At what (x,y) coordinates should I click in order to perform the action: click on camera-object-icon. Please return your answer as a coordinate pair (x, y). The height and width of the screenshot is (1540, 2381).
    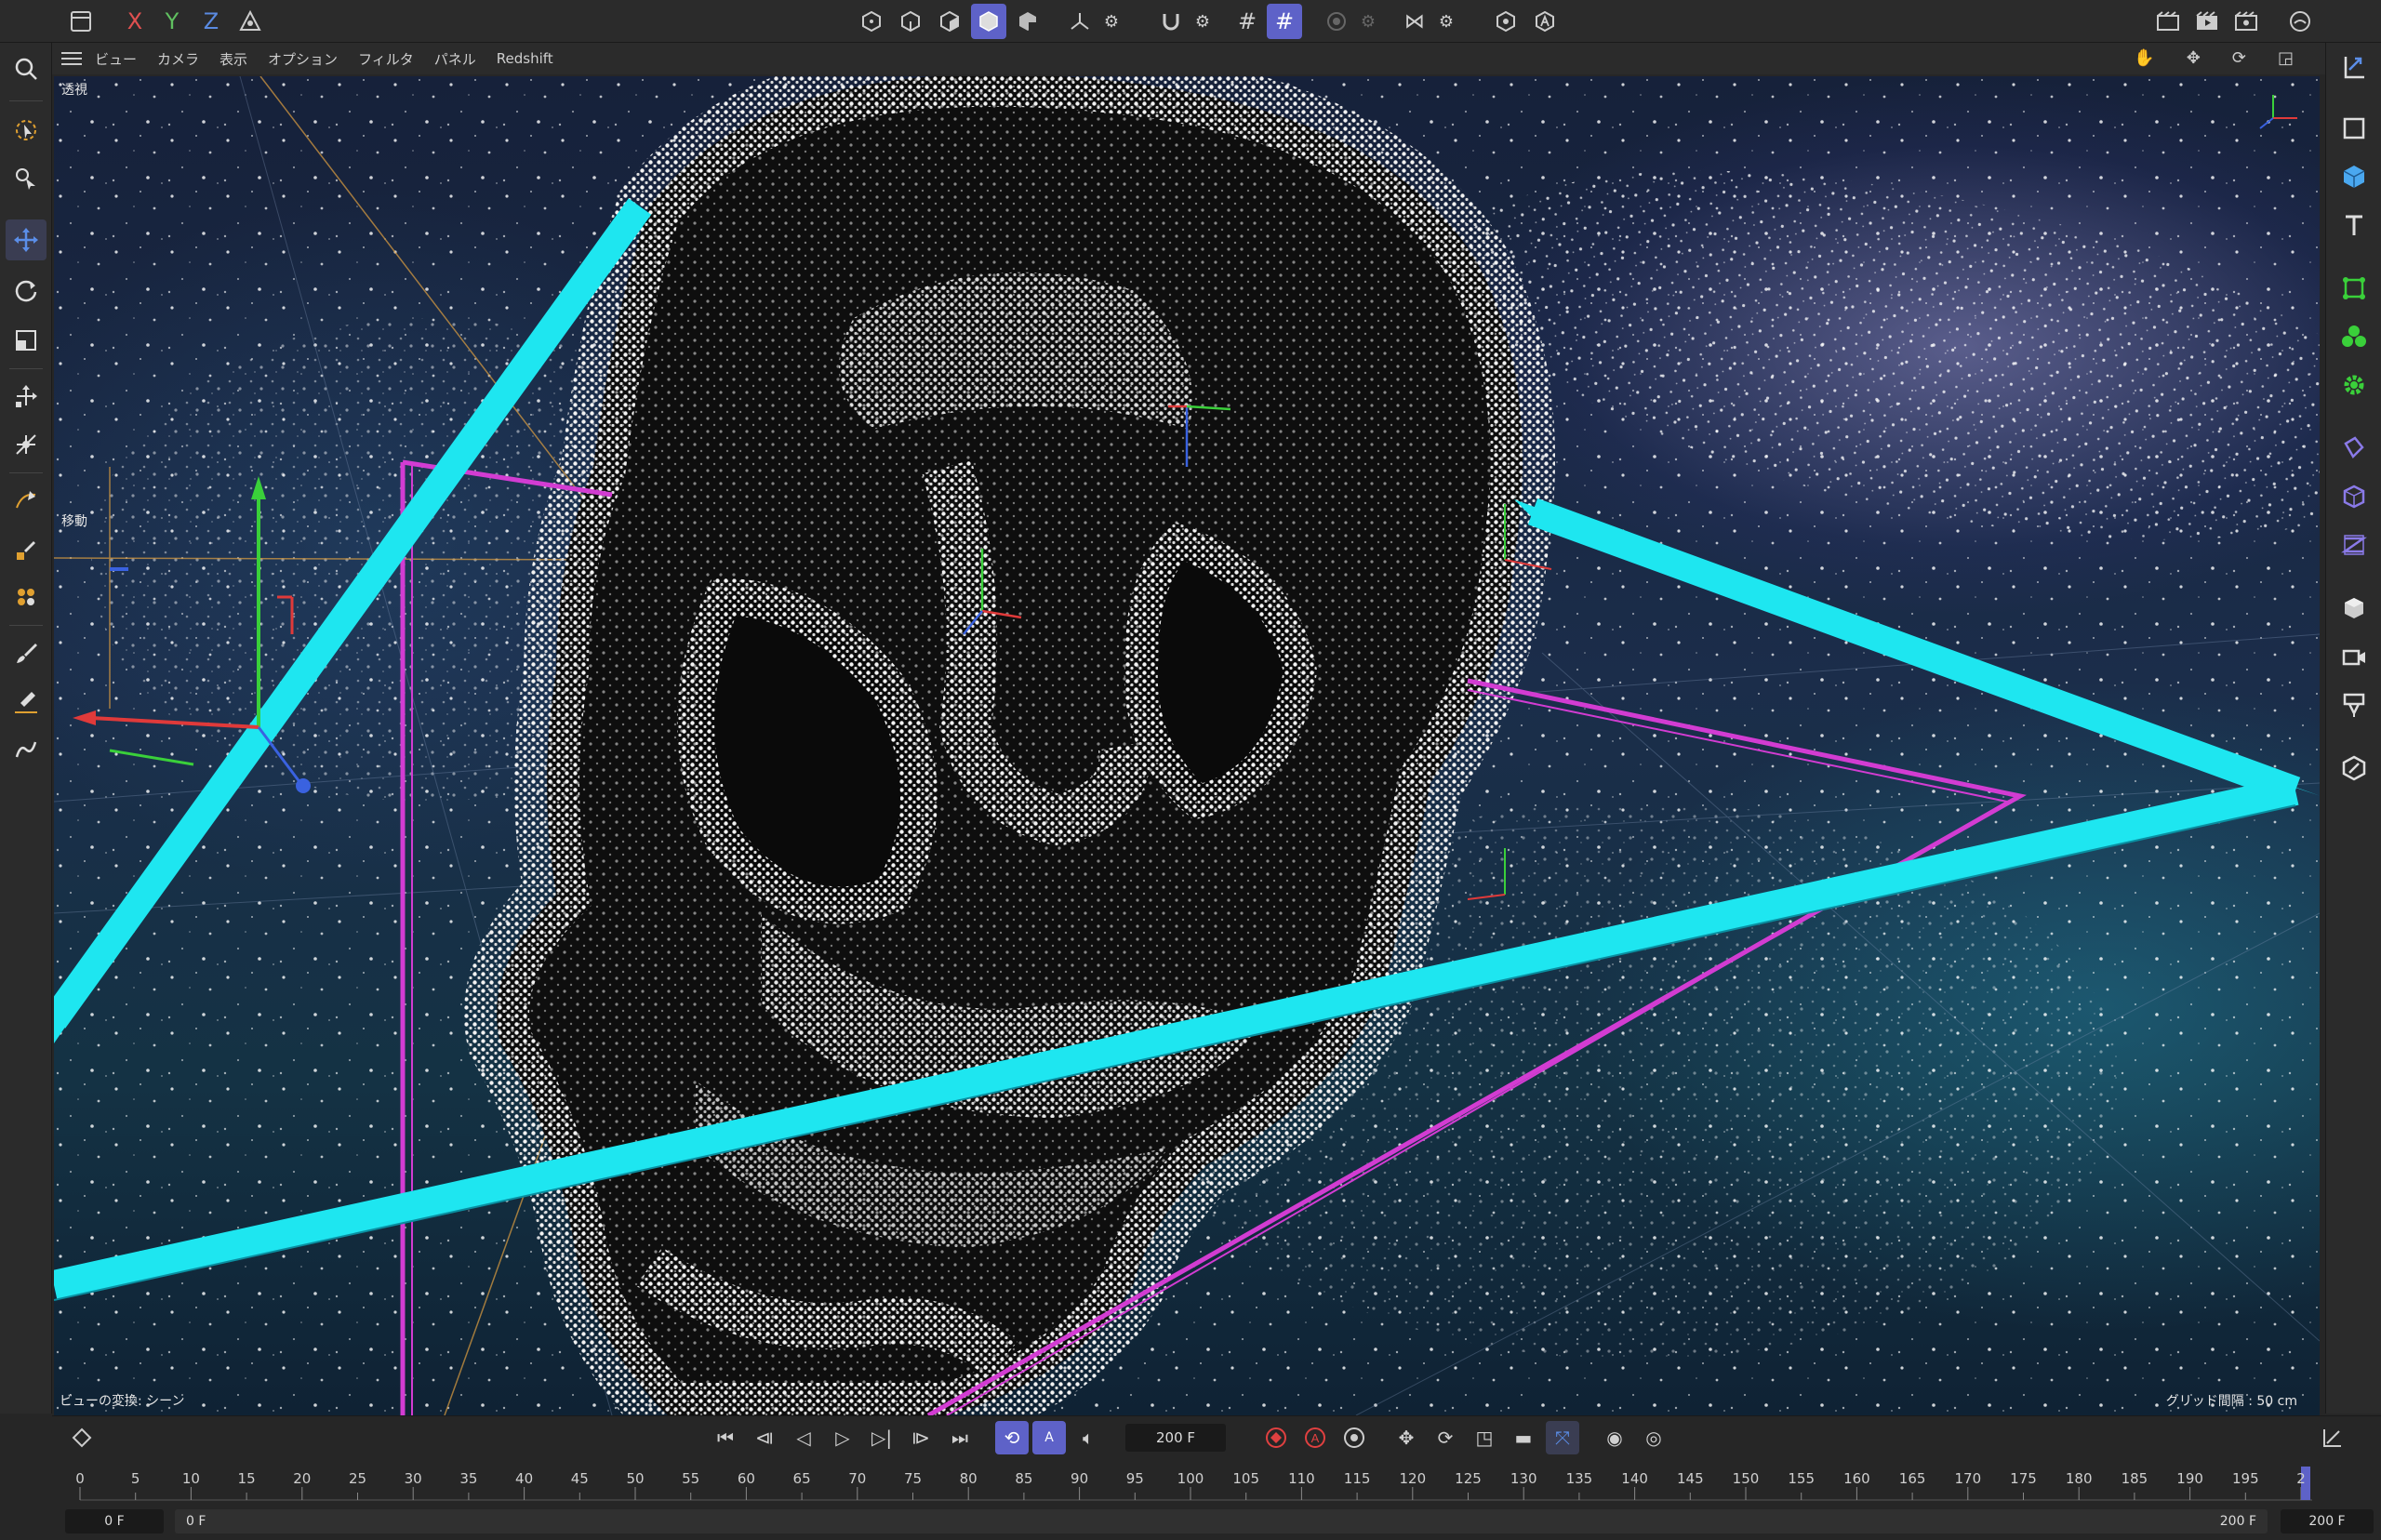
    Looking at the image, I should click on (2354, 656).